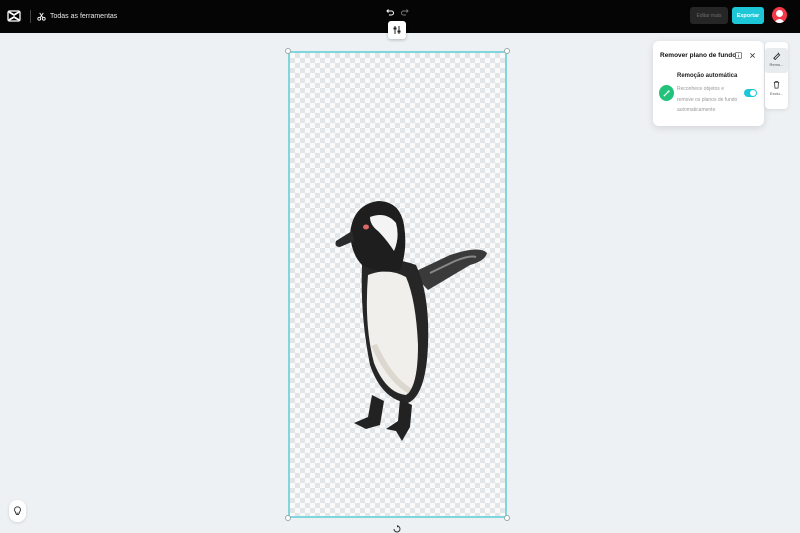  I want to click on close-icon, so click(752, 55).